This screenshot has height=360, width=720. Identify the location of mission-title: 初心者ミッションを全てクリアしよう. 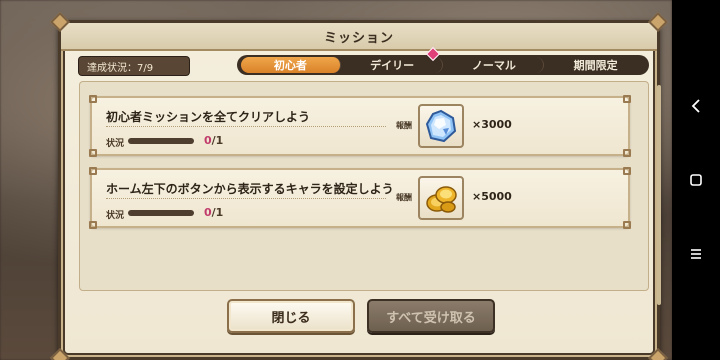
(208, 117).